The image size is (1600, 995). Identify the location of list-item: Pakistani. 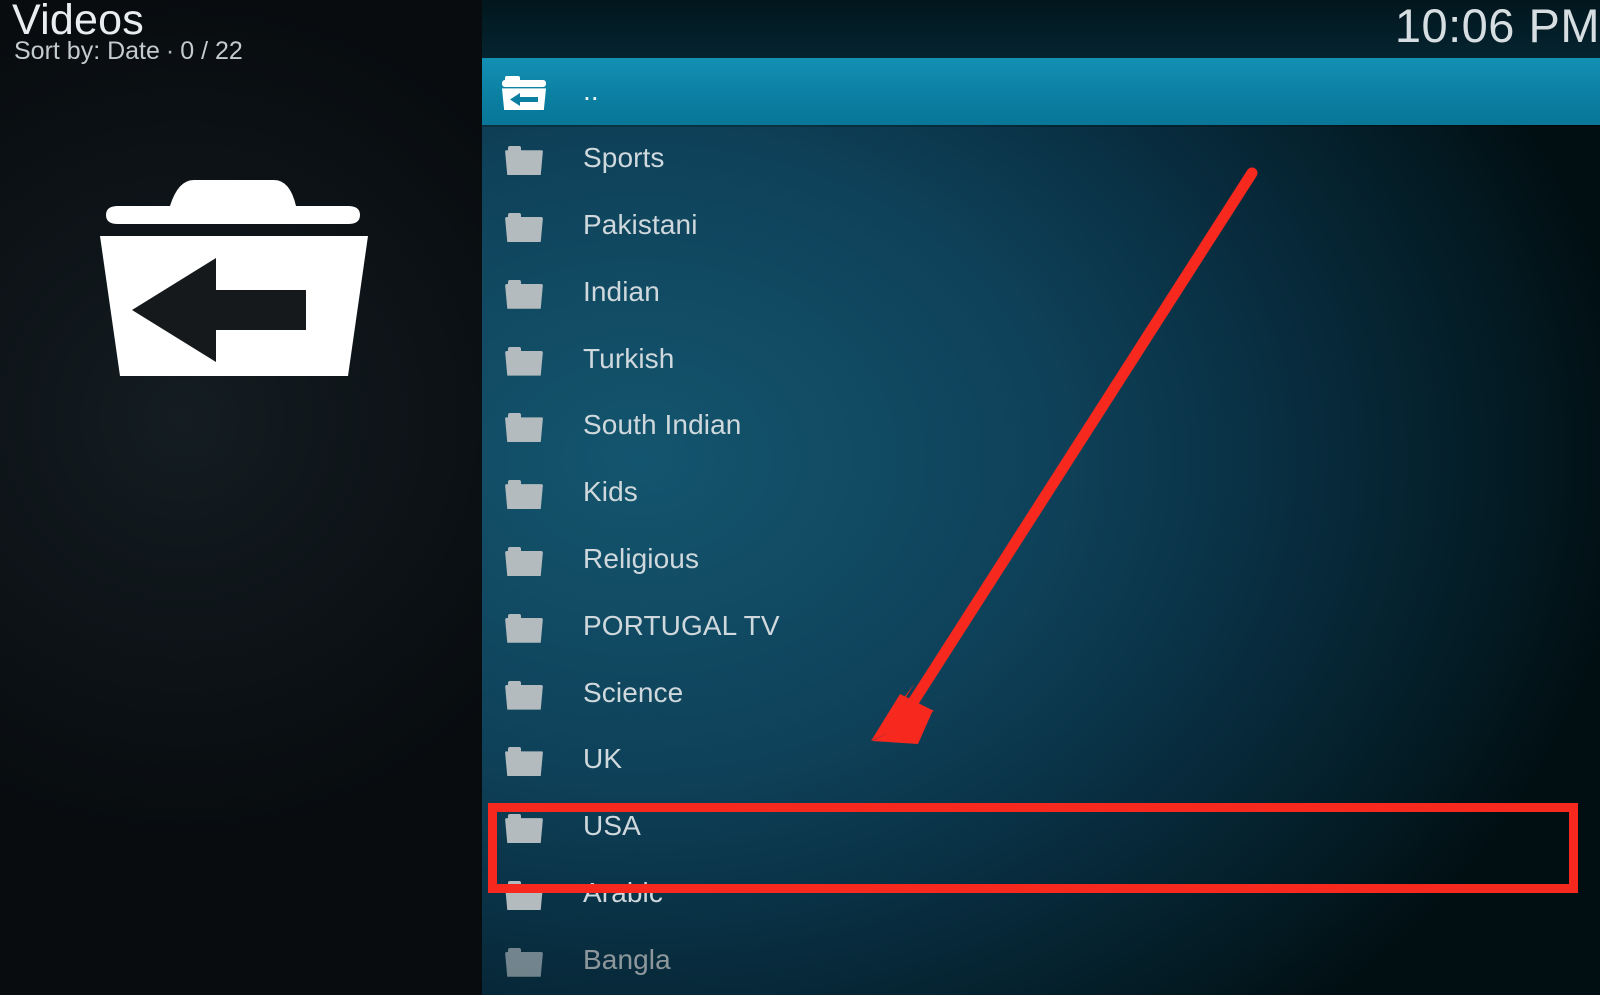
(1041, 225).